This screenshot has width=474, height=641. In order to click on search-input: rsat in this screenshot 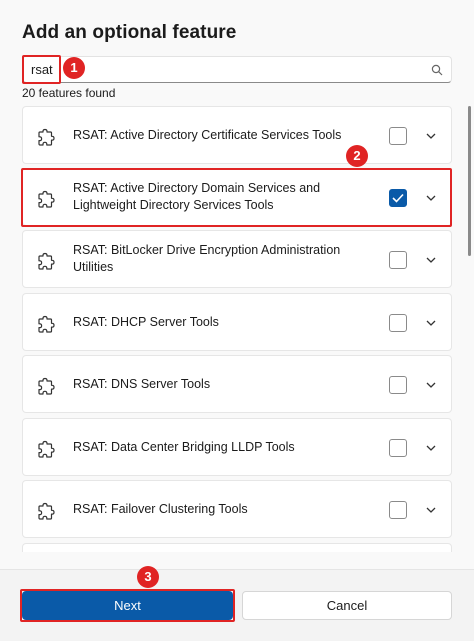, I will do `click(237, 69)`.